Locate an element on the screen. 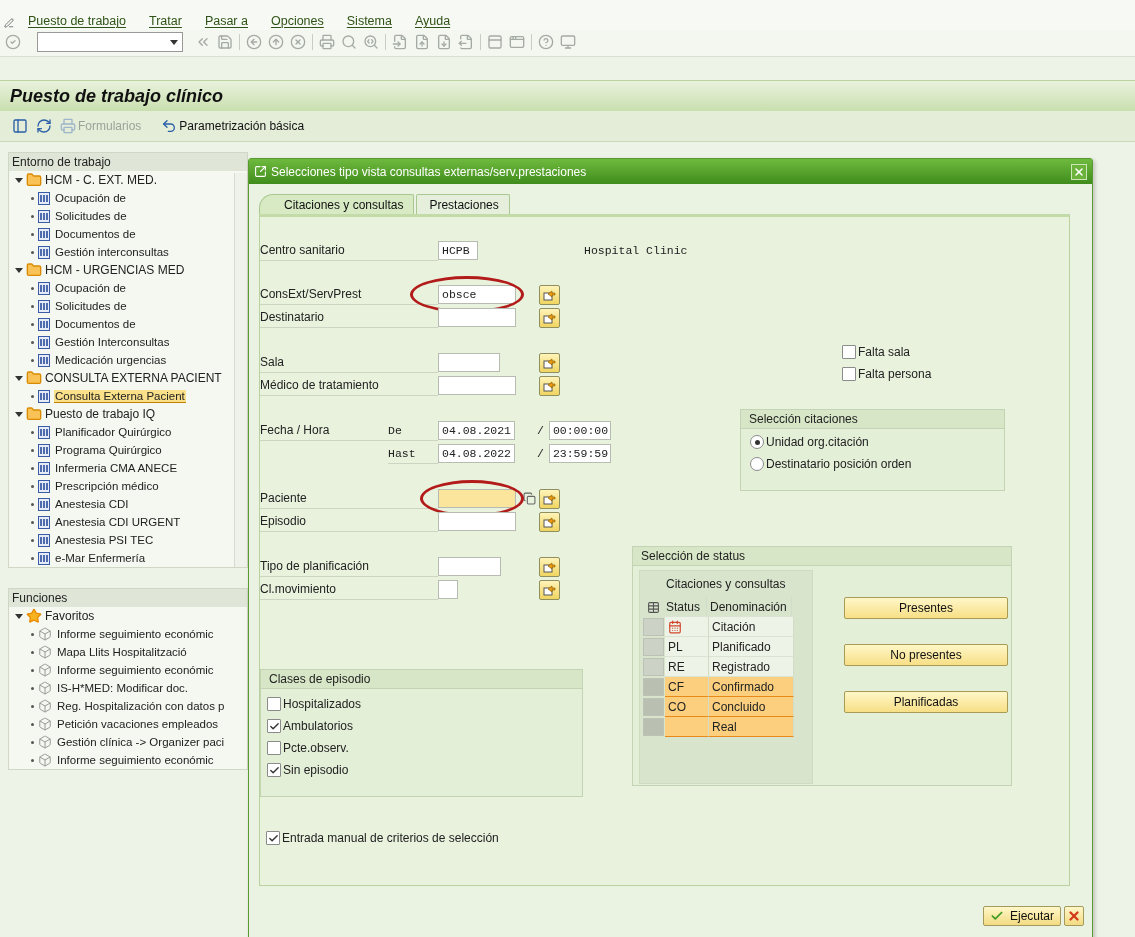  tree-folder: Favoritos is located at coordinates (52, 616).